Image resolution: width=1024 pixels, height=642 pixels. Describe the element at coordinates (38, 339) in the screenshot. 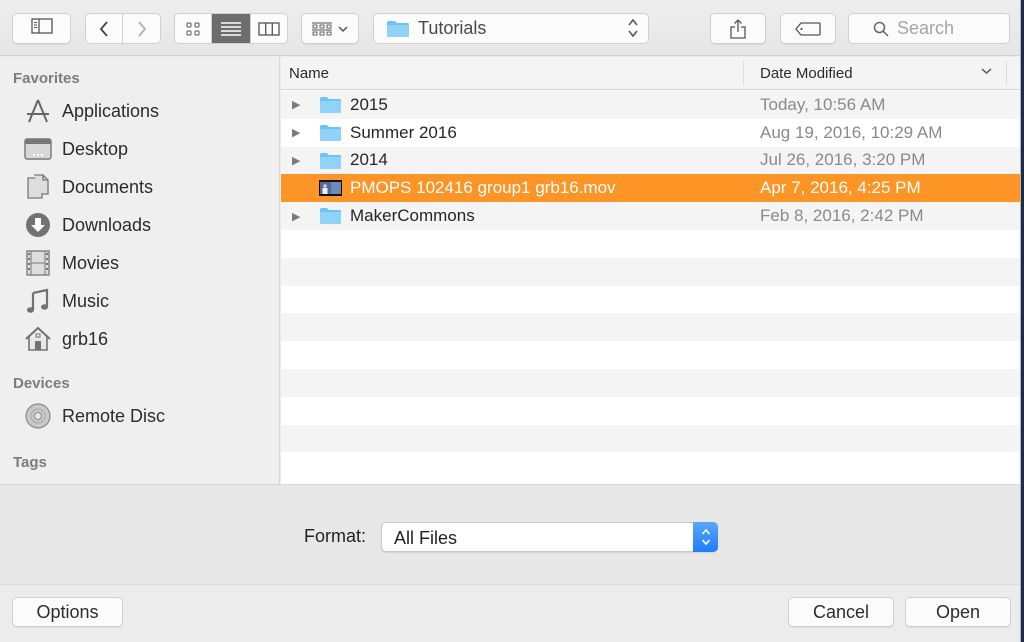

I see `home-icon` at that location.